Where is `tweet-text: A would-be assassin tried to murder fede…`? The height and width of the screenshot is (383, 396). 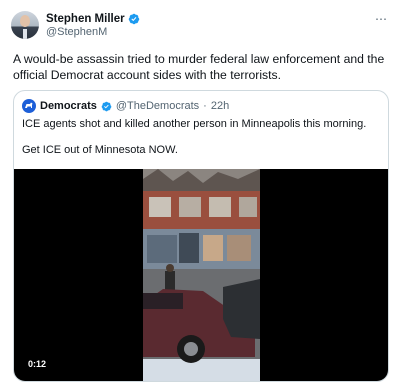
tweet-text: A would-be assassin tried to murder fede… is located at coordinates (199, 67).